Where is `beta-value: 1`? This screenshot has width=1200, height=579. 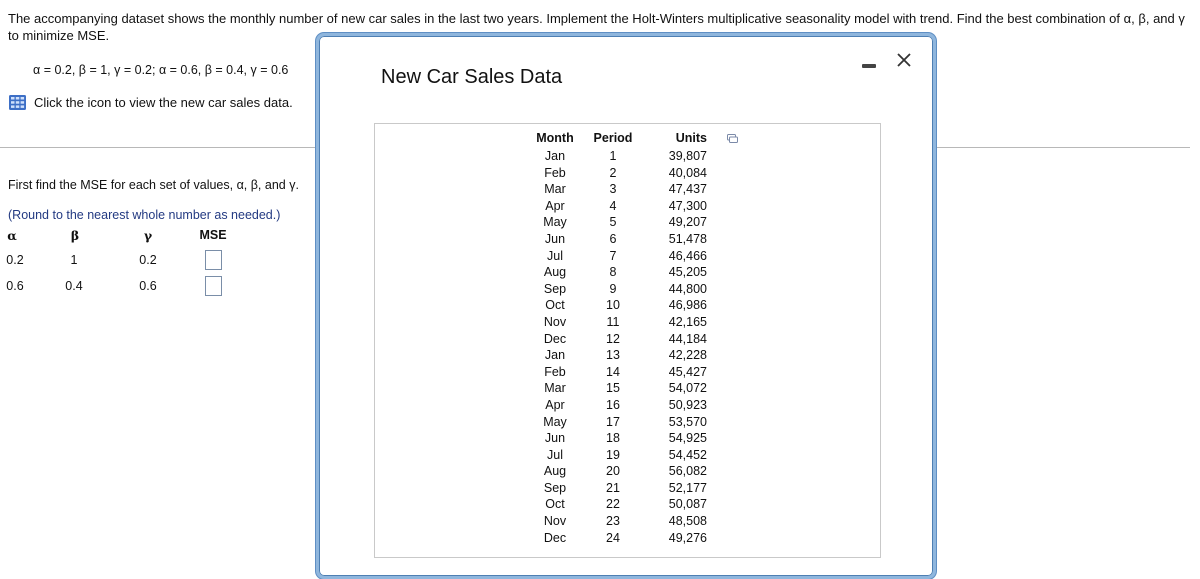
beta-value: 1 is located at coordinates (74, 260).